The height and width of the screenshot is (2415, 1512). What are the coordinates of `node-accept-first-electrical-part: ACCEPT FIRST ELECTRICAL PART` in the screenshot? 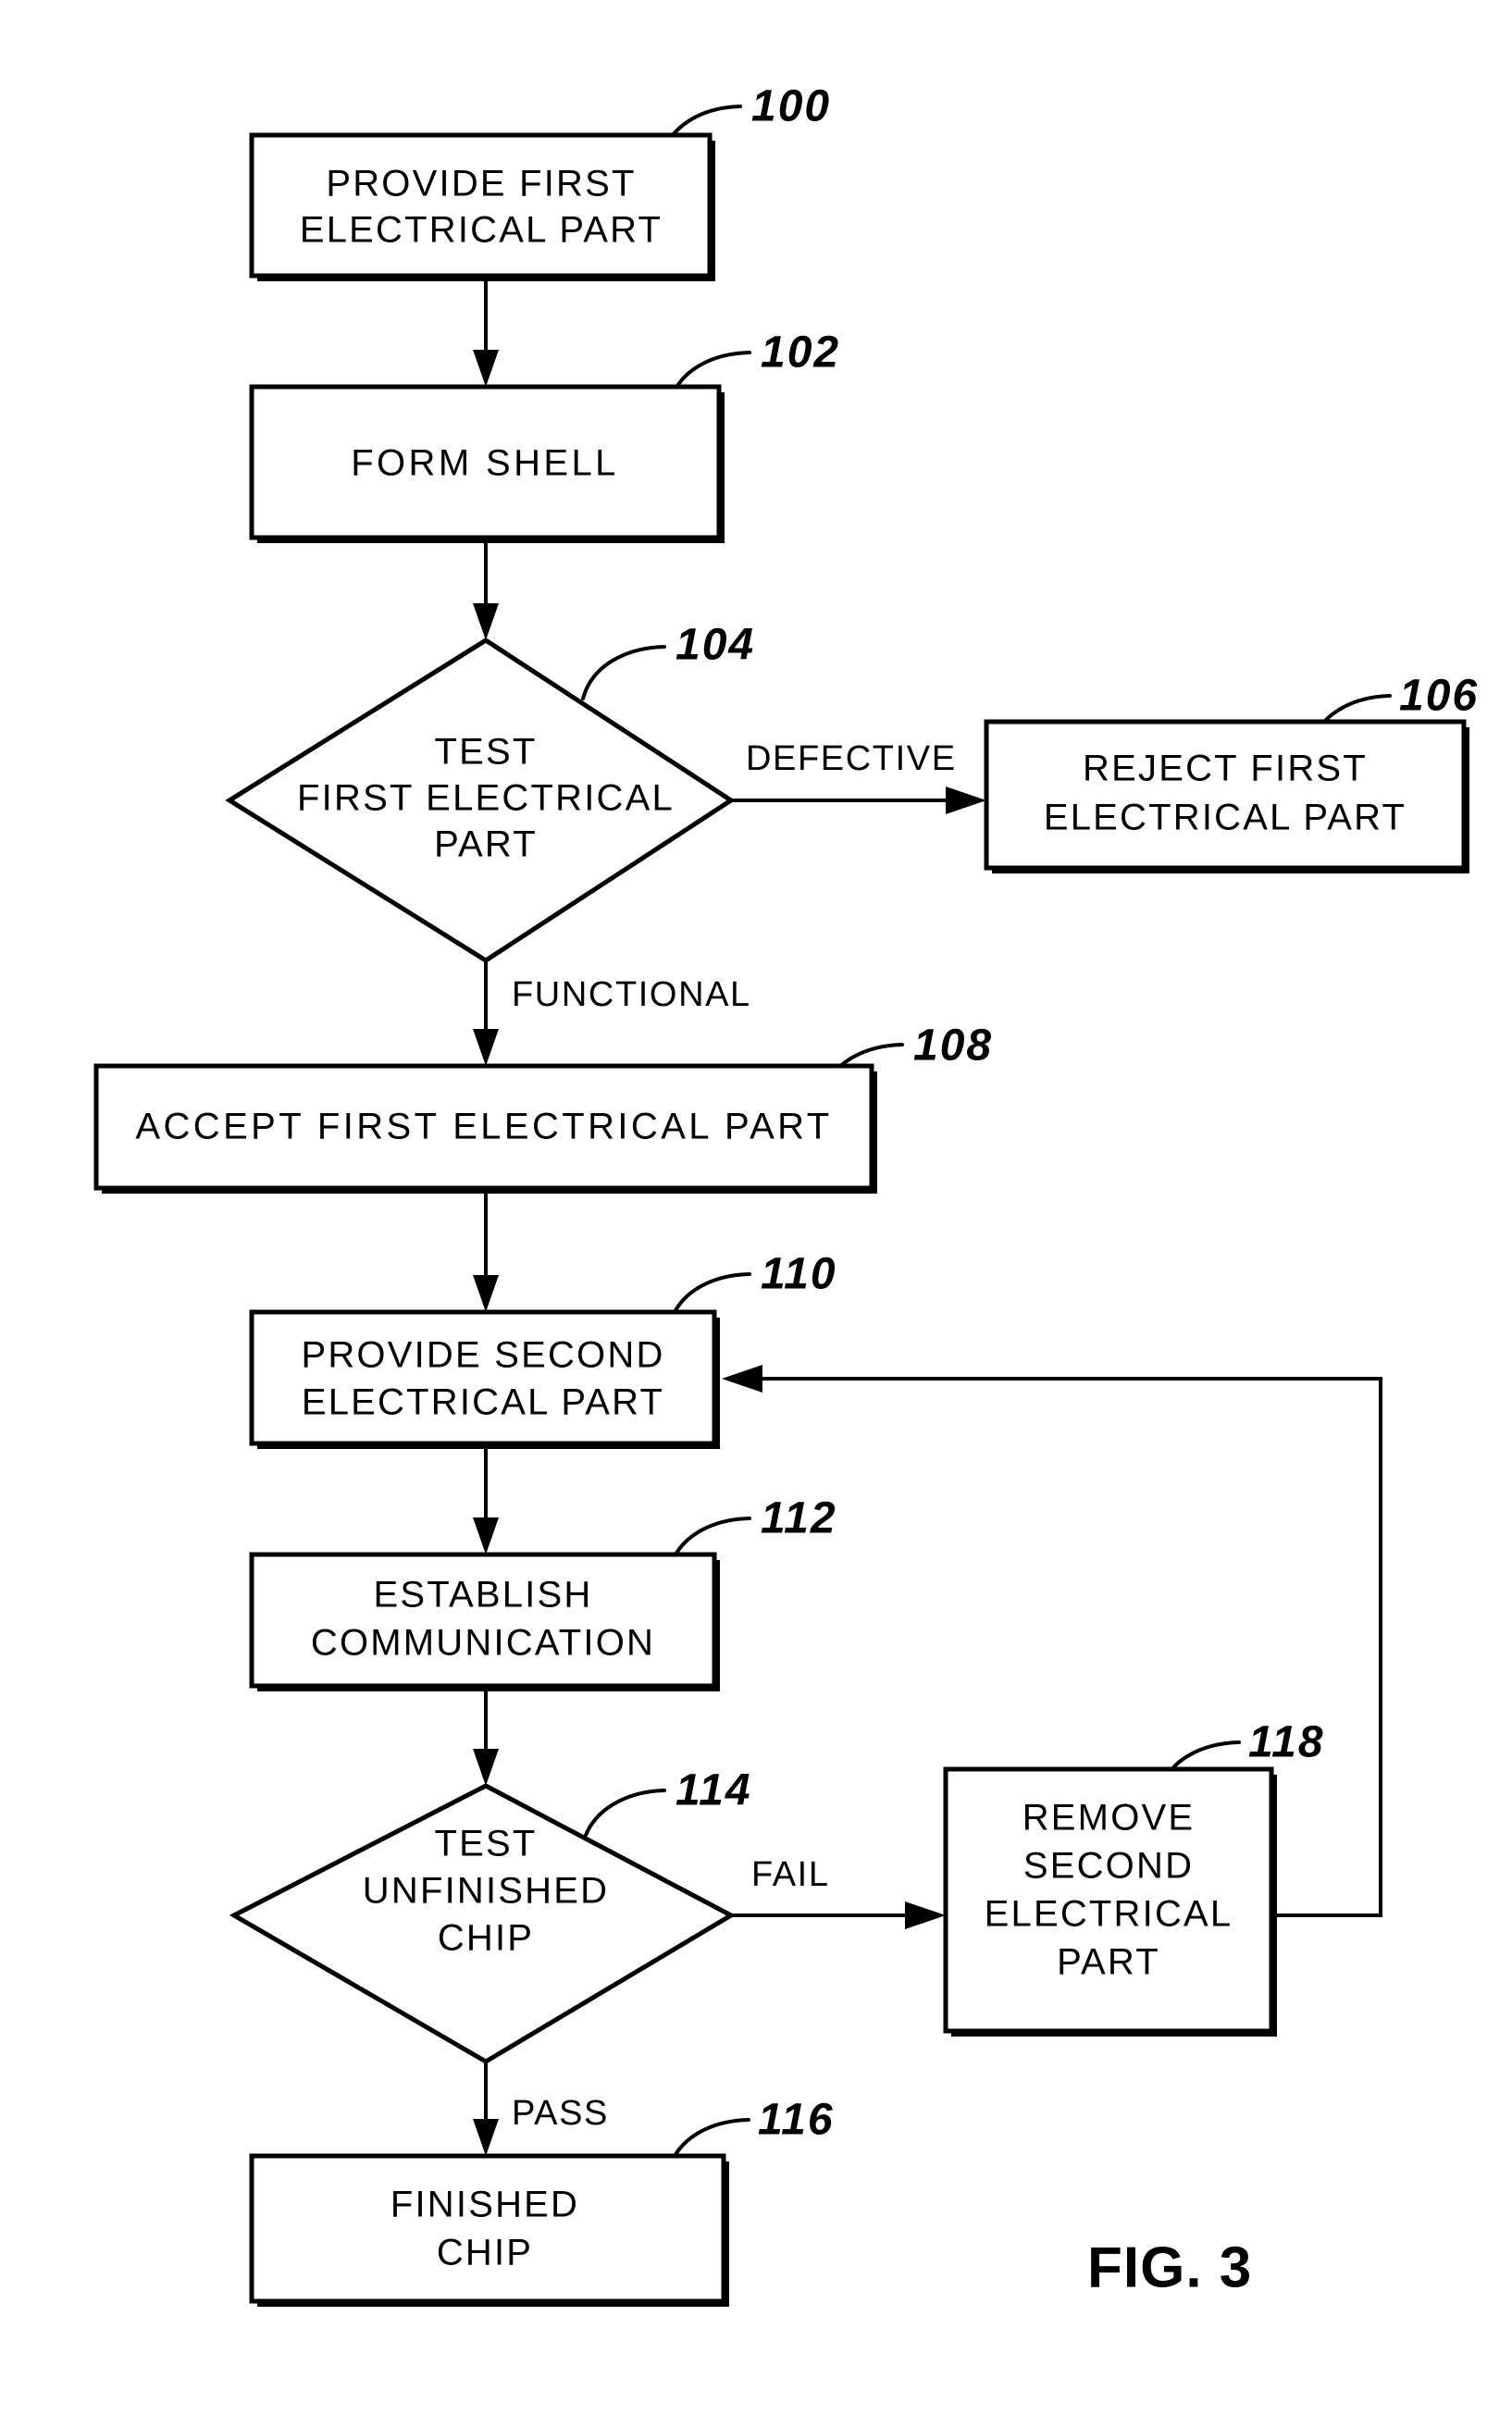 It's located at (485, 1128).